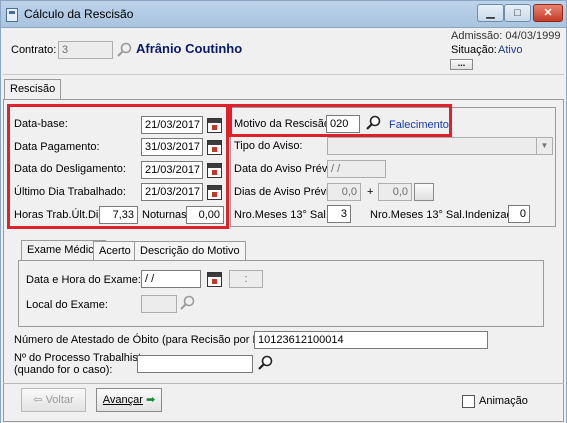 Image resolution: width=567 pixels, height=423 pixels. What do you see at coordinates (339, 214) in the screenshot?
I see `nro-meses-field: 3` at bounding box center [339, 214].